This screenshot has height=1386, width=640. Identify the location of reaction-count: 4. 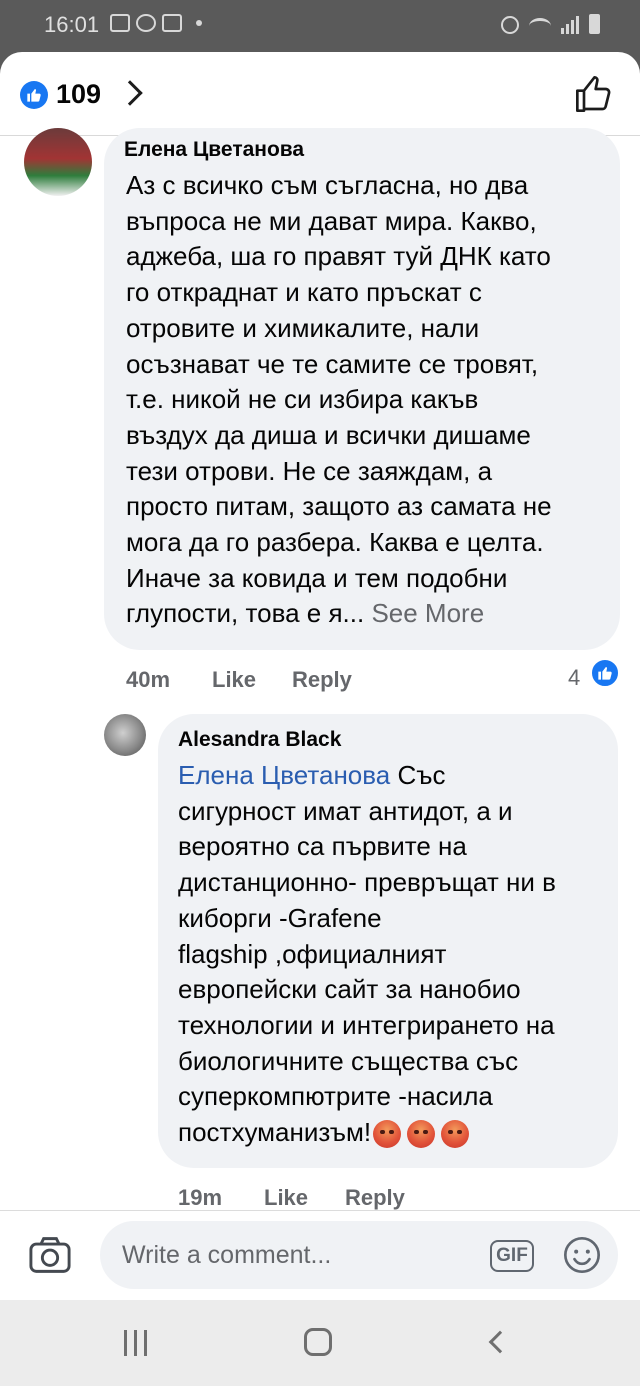
(574, 678).